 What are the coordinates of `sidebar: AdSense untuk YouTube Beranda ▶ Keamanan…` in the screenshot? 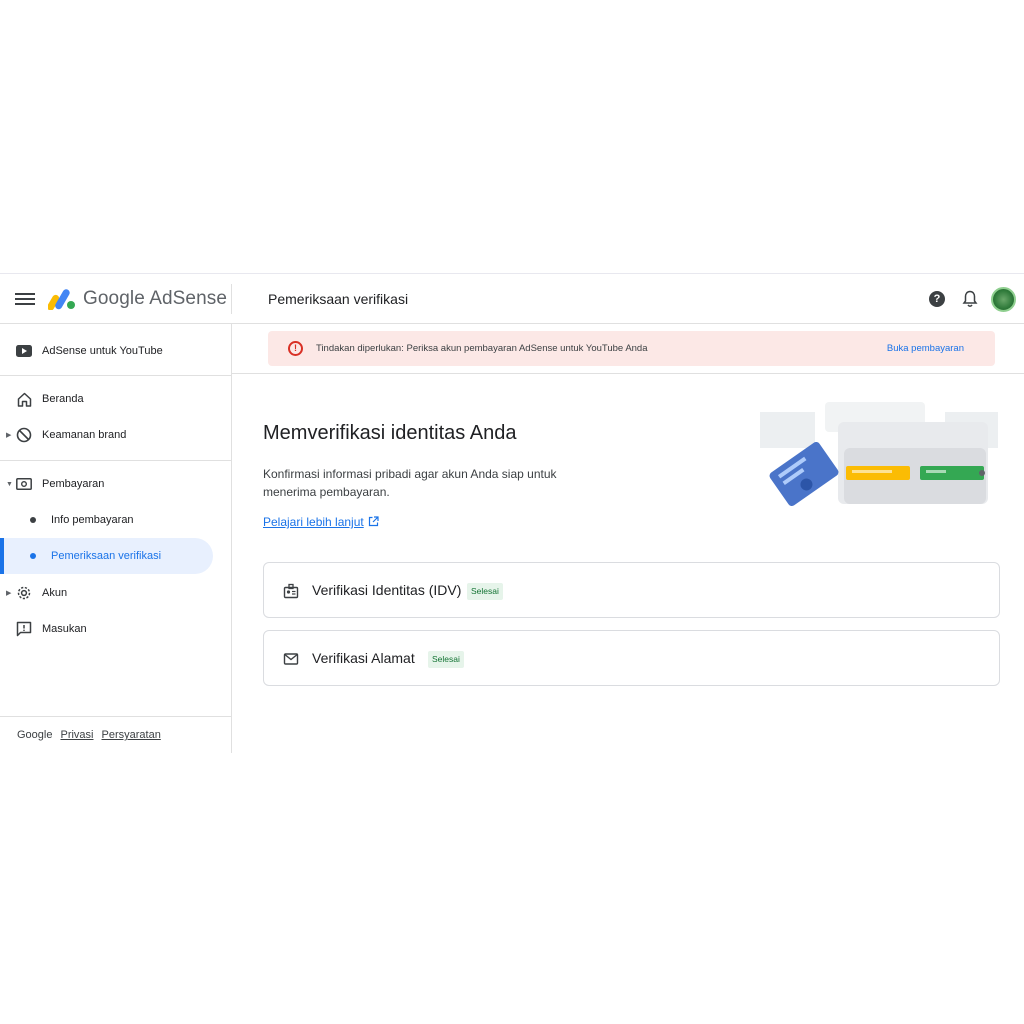 It's located at (116, 538).